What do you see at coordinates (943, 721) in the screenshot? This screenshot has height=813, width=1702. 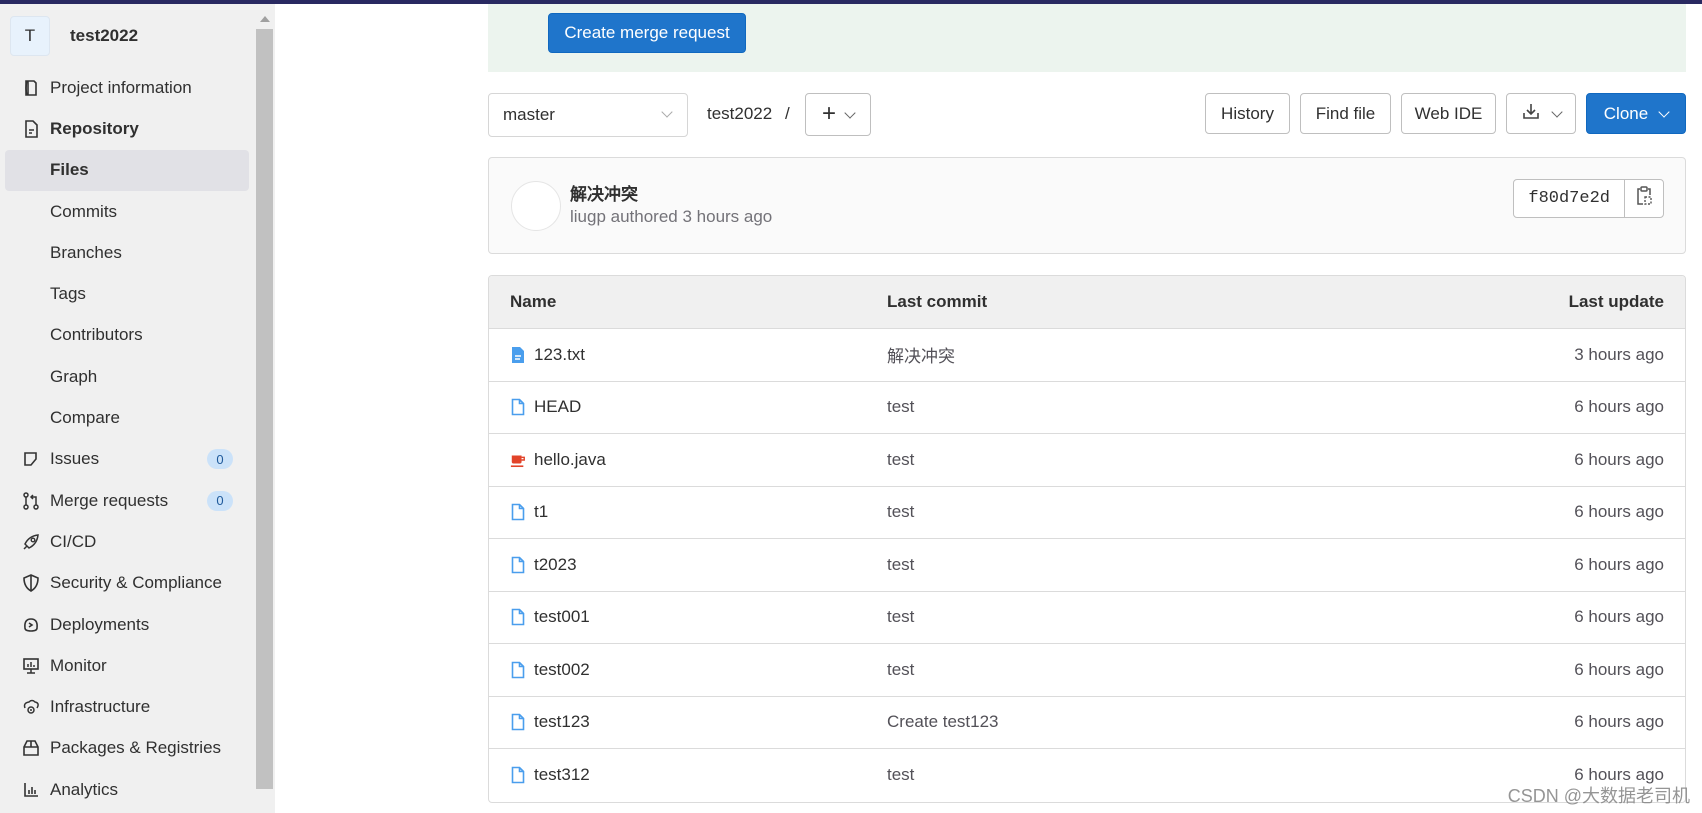 I see `commit-message-link: Create test123` at bounding box center [943, 721].